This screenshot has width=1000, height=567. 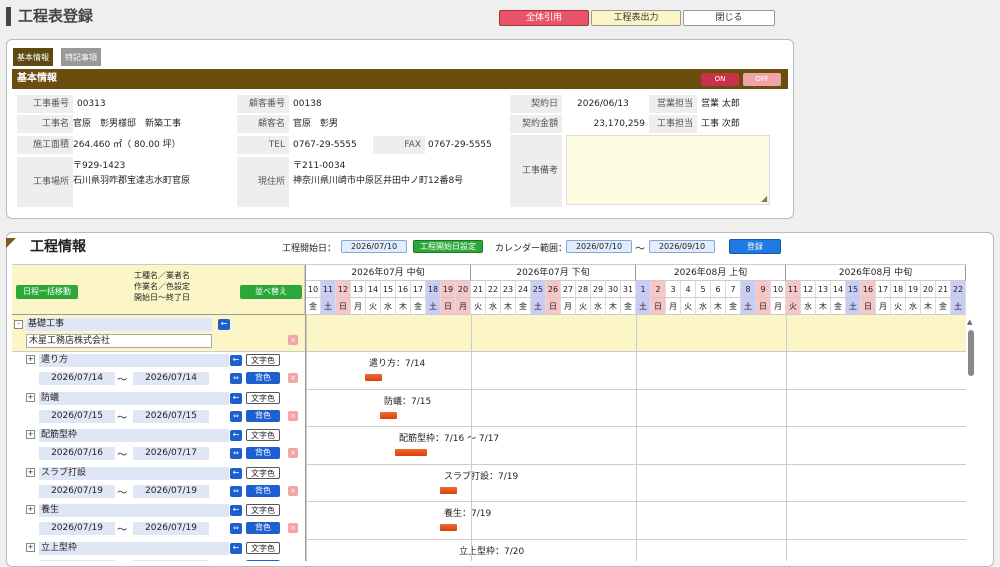 I want to click on task-start-date: 2026/07/16, so click(x=77, y=453).